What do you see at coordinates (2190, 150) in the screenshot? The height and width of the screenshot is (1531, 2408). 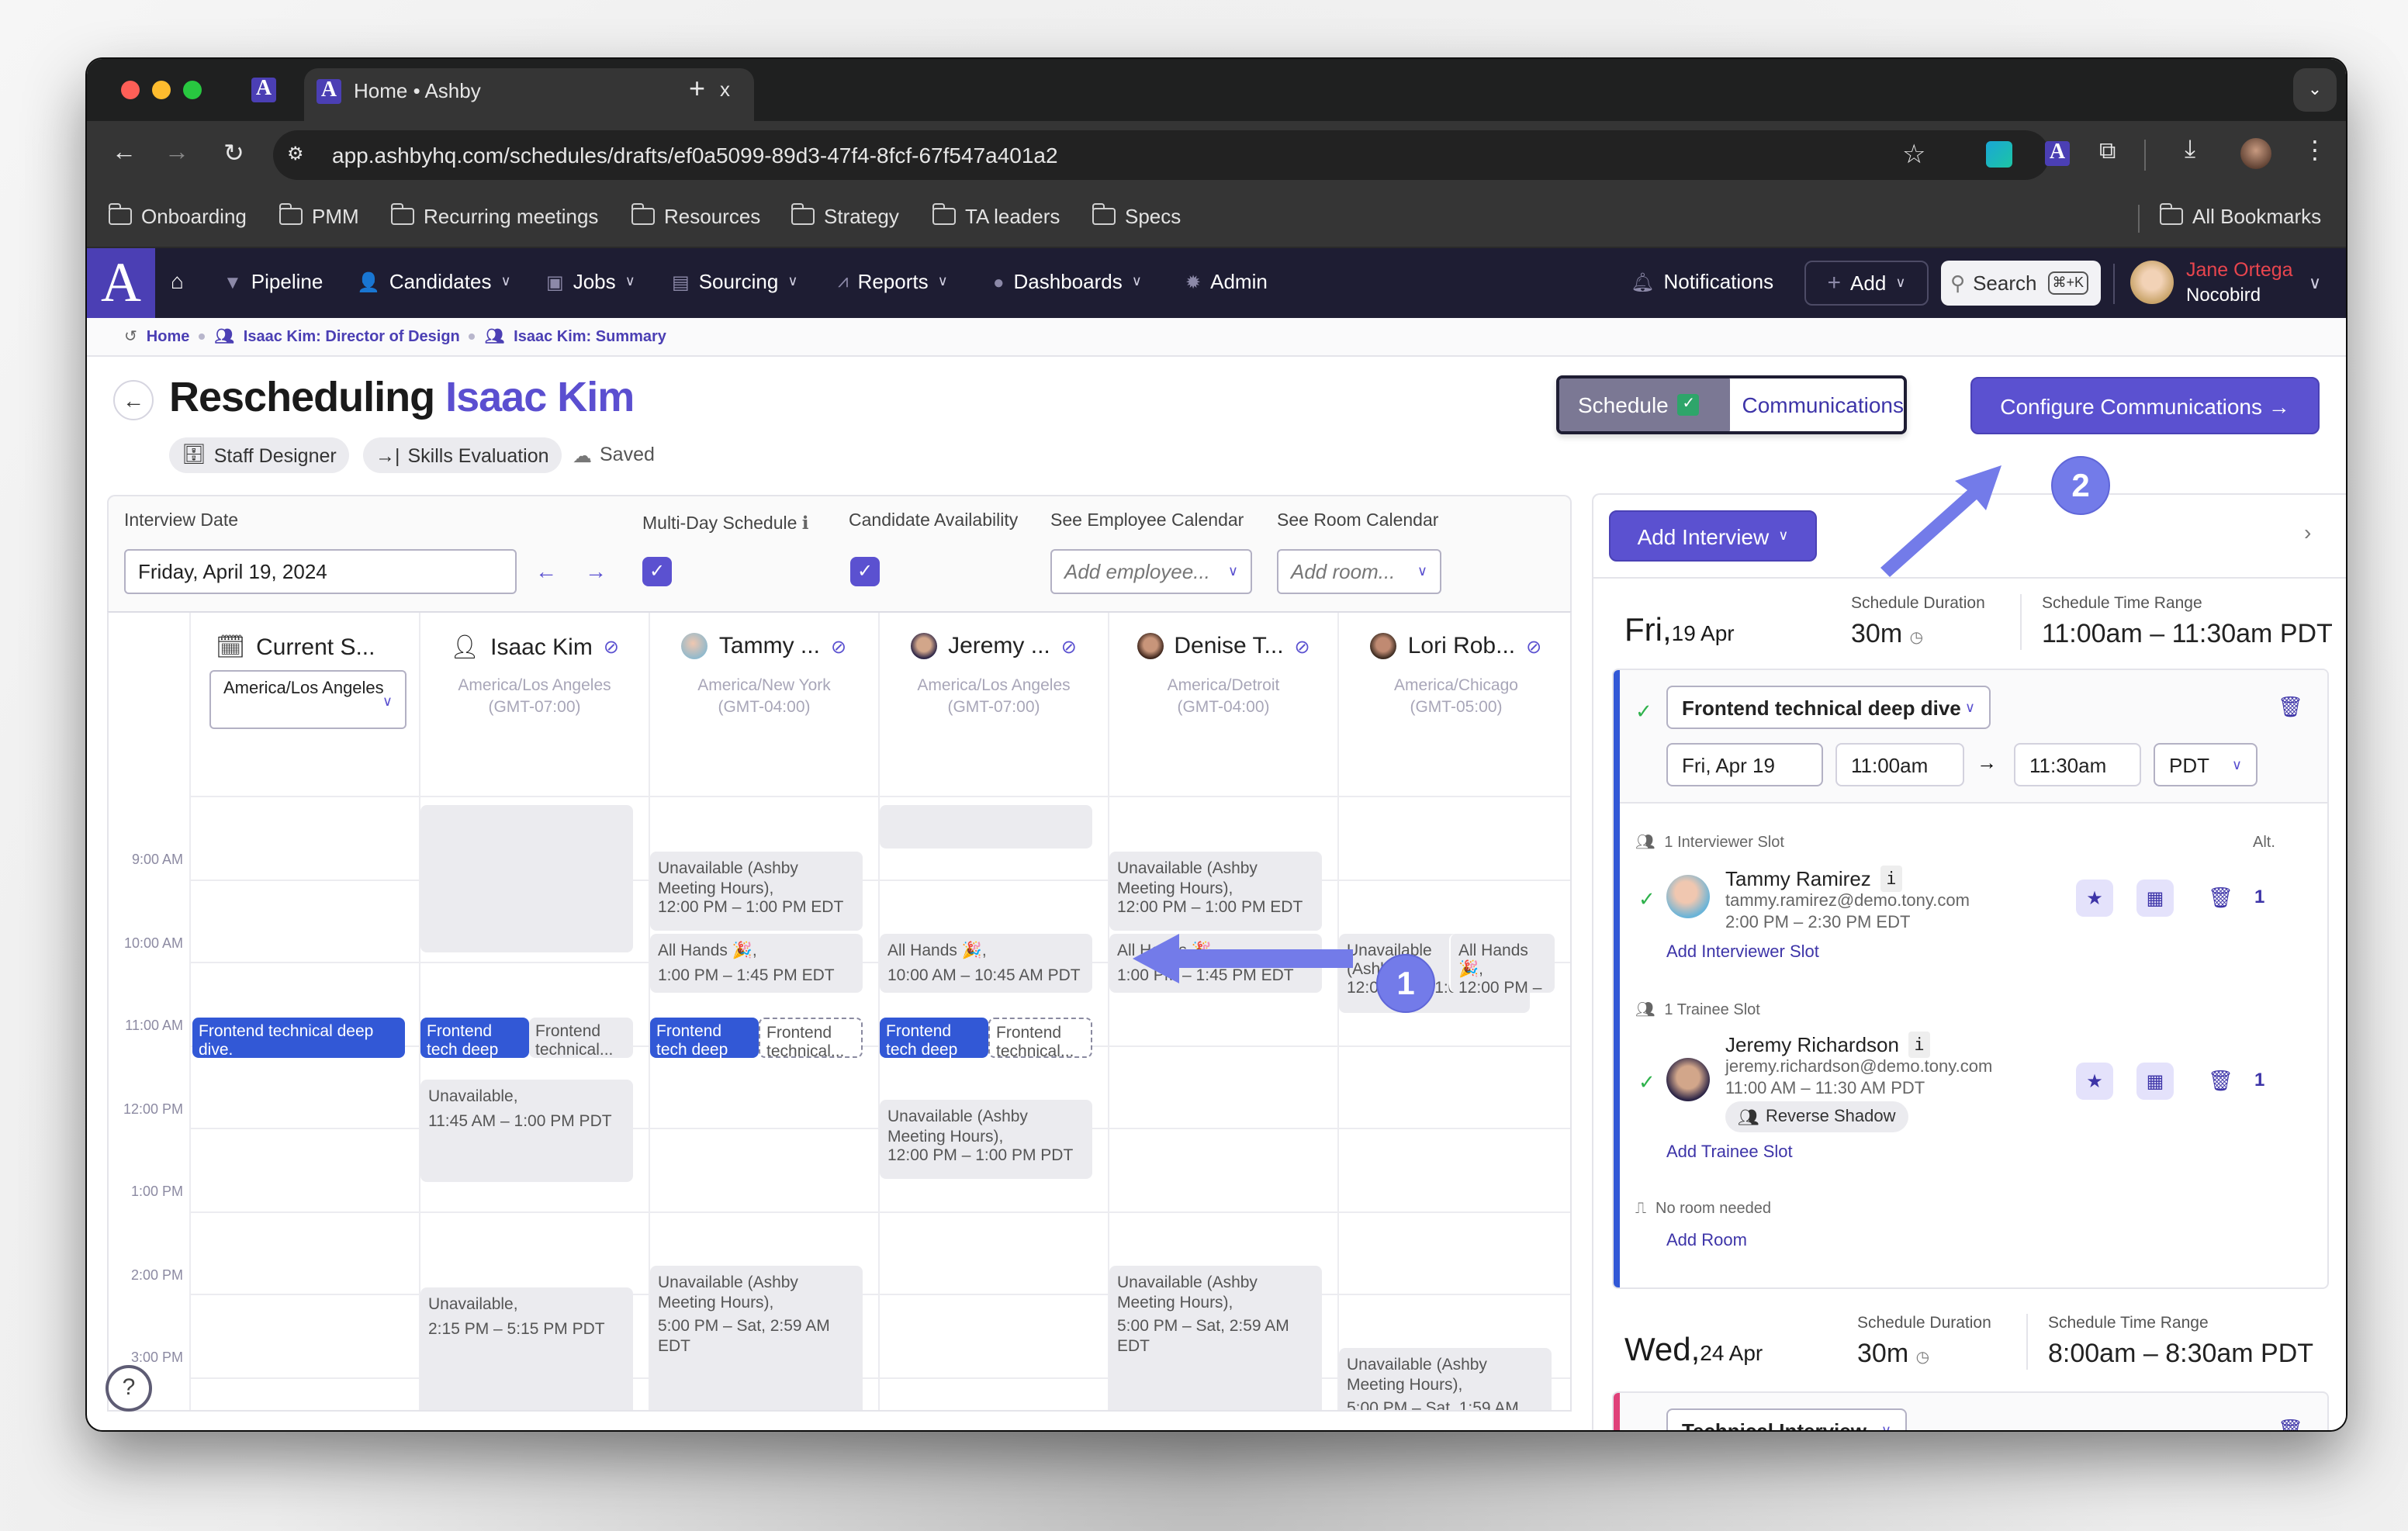 I see `downloads-icon: ⤓` at bounding box center [2190, 150].